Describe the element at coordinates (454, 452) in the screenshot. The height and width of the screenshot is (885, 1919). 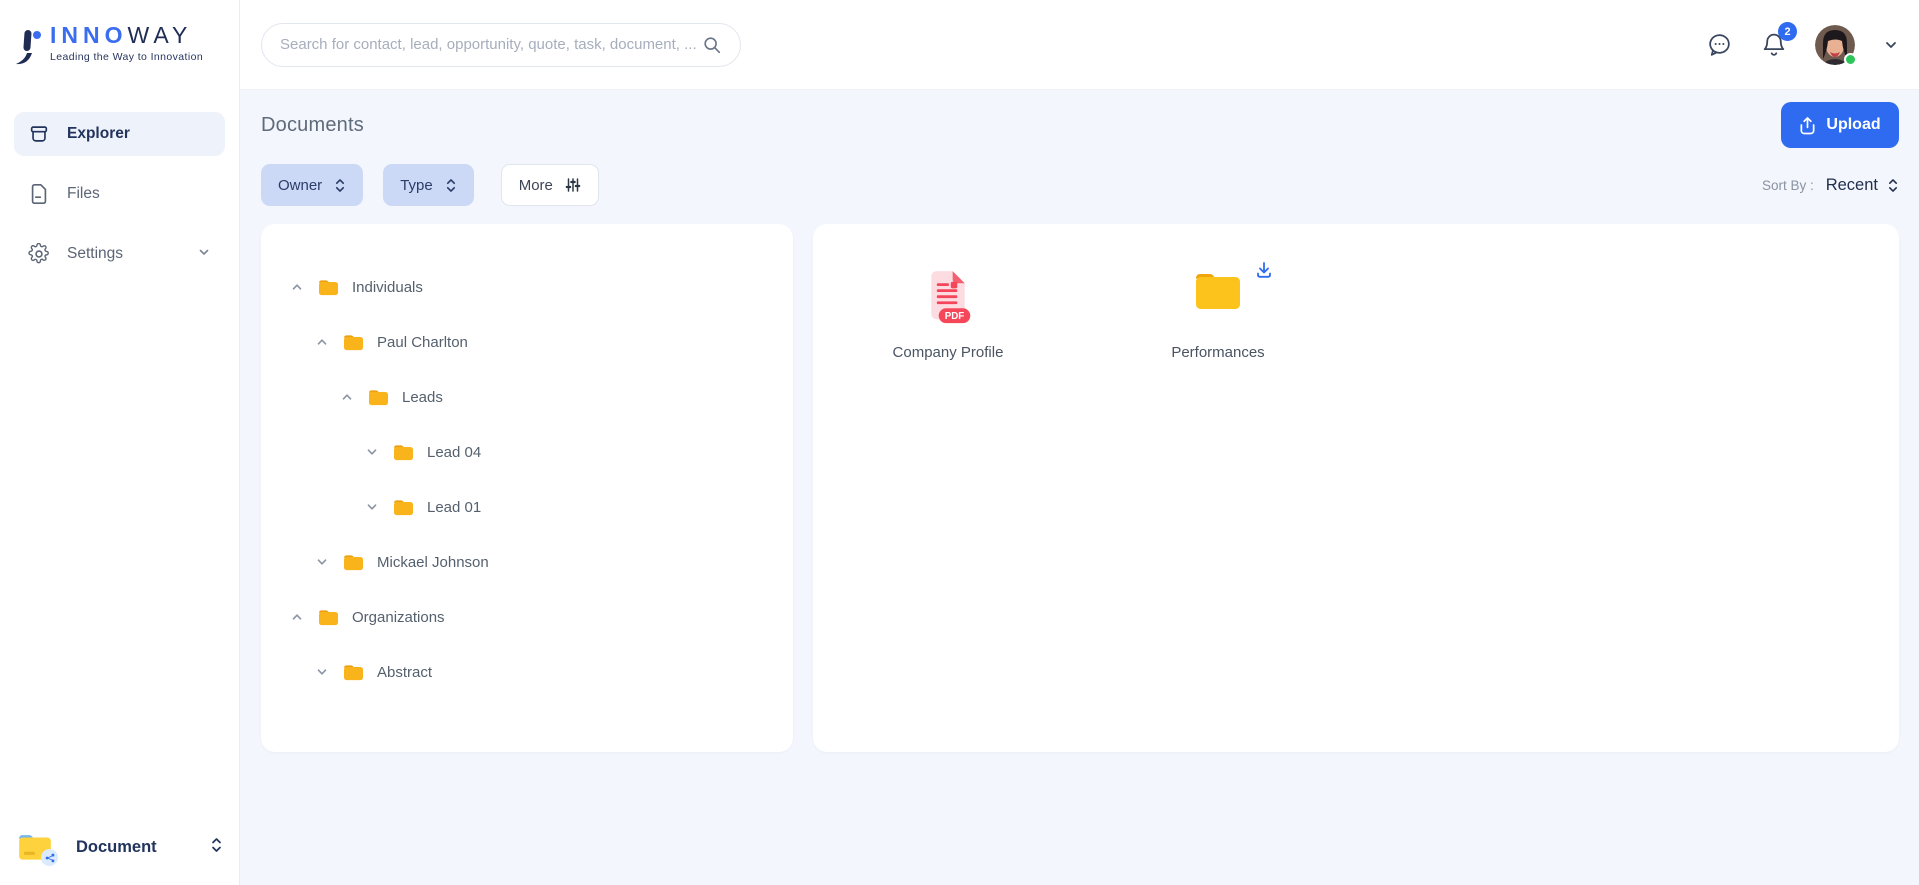
I see `tree-node-label: Lead 04` at that location.